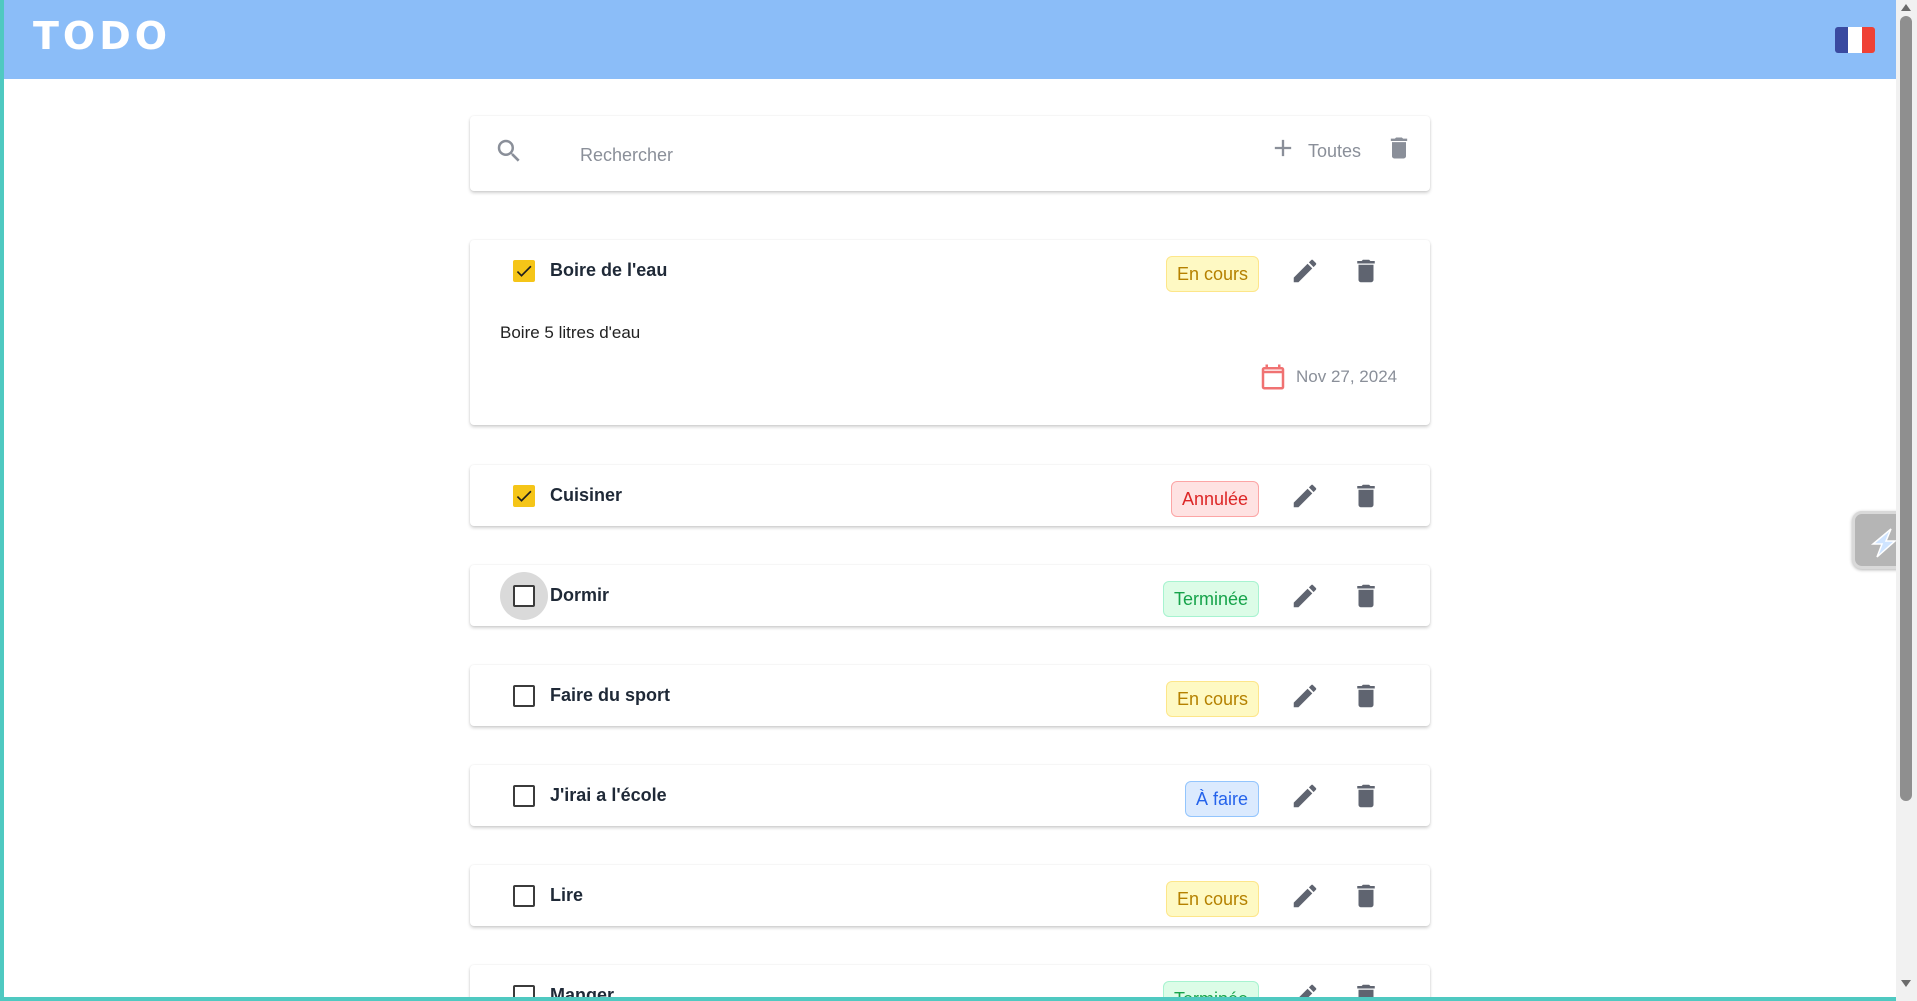 This screenshot has width=1917, height=1001. I want to click on scroll-up-arrow-icon, so click(1906, 7).